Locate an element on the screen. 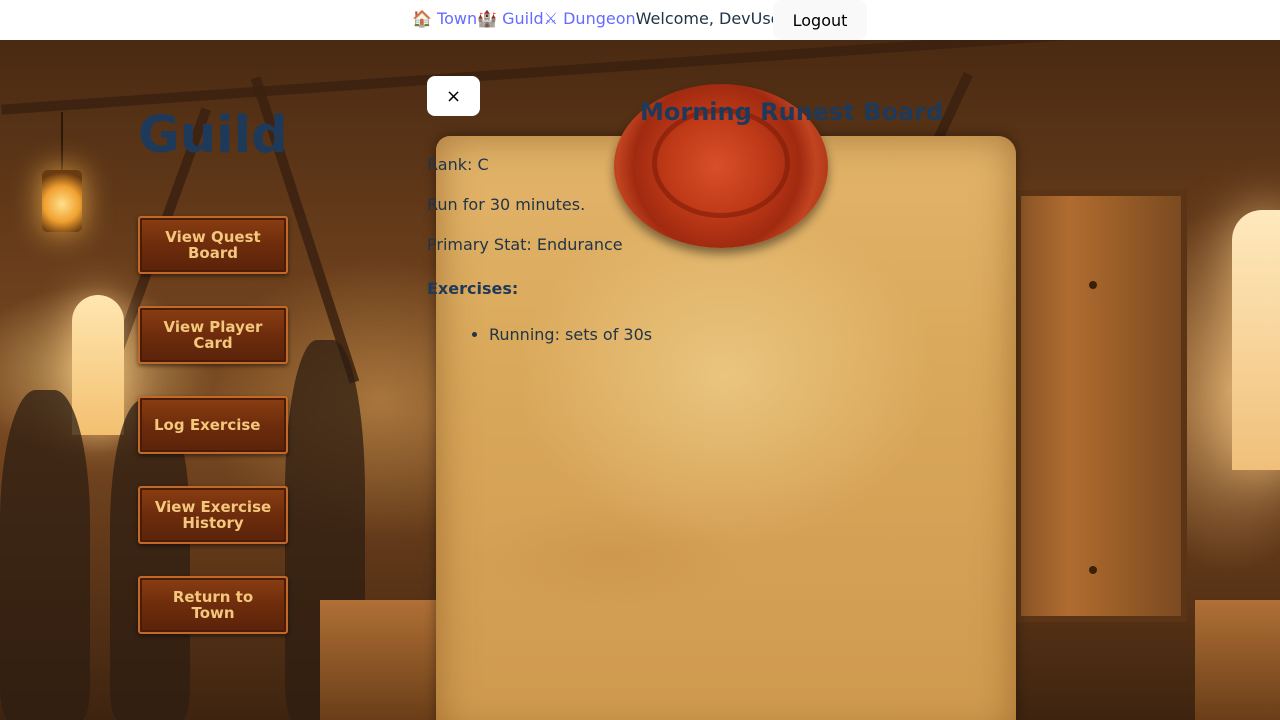 Image resolution: width=1280 pixels, height=720 pixels. quest-primary-stat: Primary Stat: Endurance is located at coordinates (525, 244).